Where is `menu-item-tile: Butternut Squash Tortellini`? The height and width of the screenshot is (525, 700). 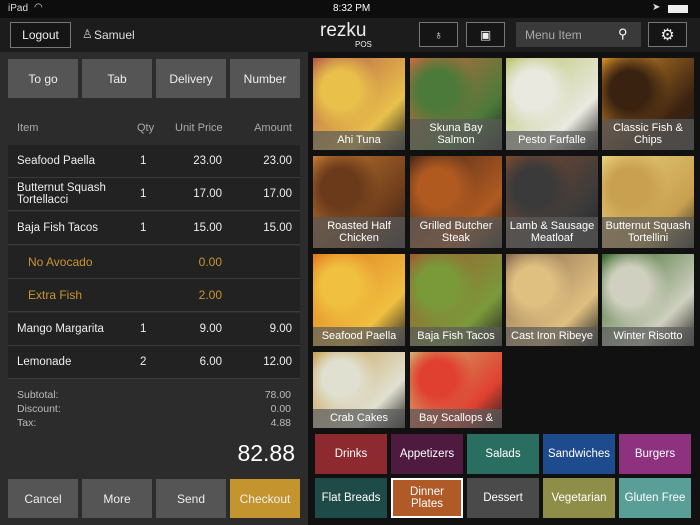 menu-item-tile: Butternut Squash Tortellini is located at coordinates (648, 202).